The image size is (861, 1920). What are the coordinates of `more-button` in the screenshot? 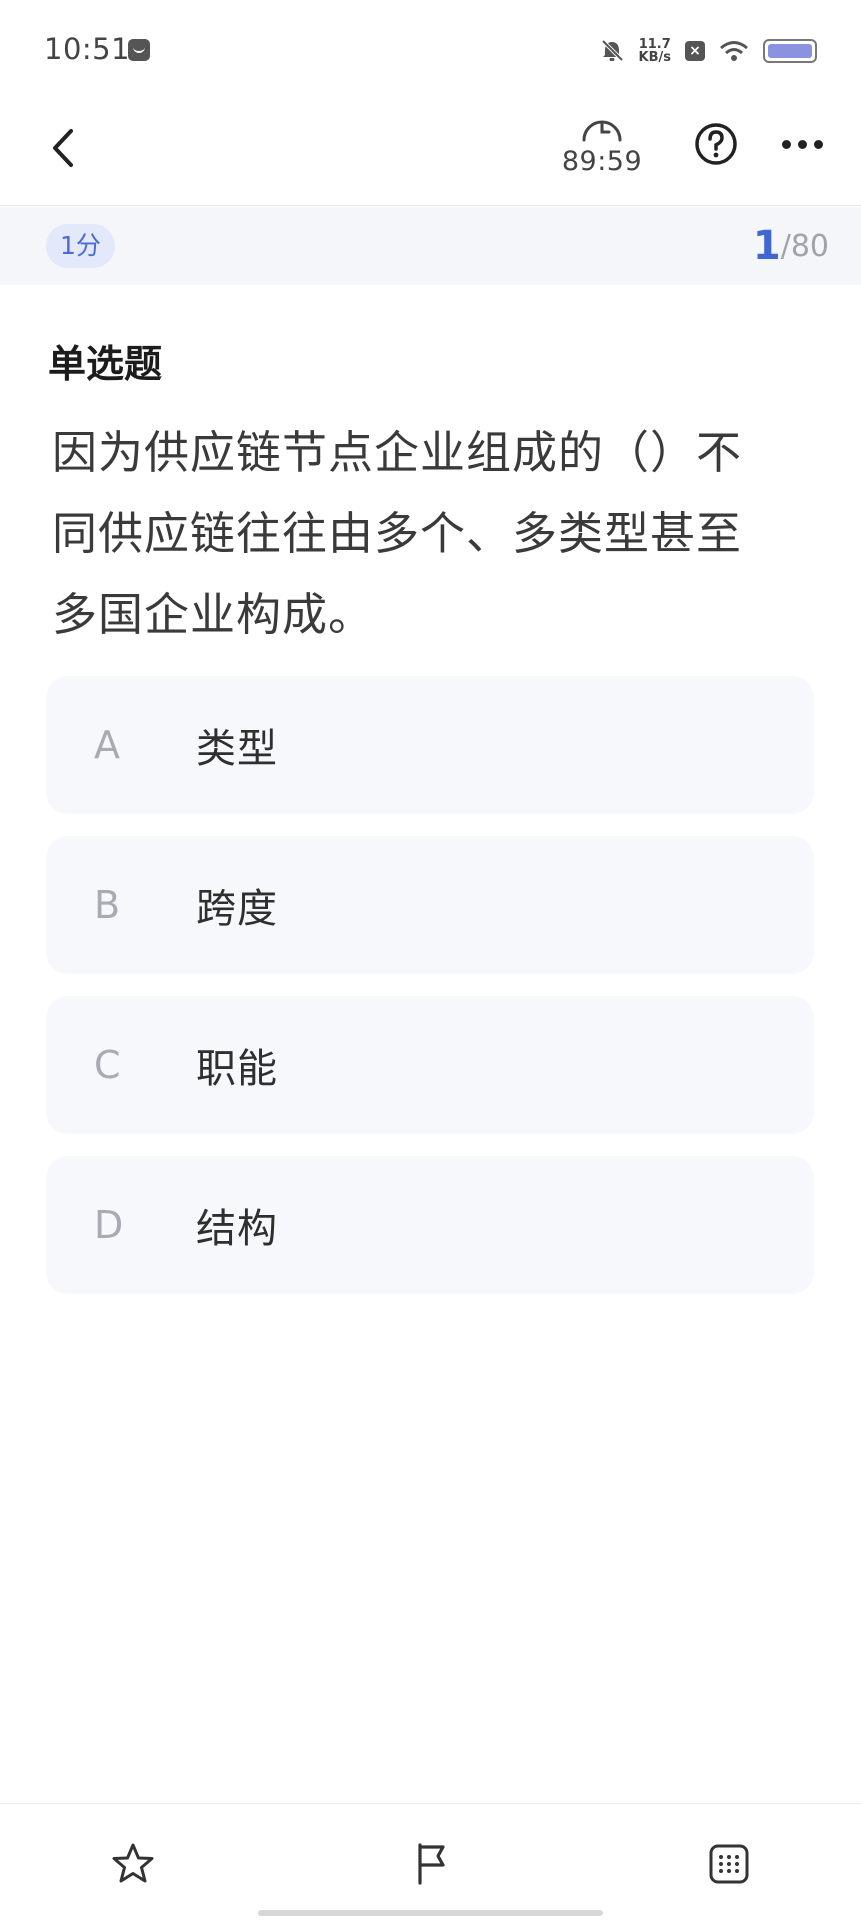 It's located at (802, 144).